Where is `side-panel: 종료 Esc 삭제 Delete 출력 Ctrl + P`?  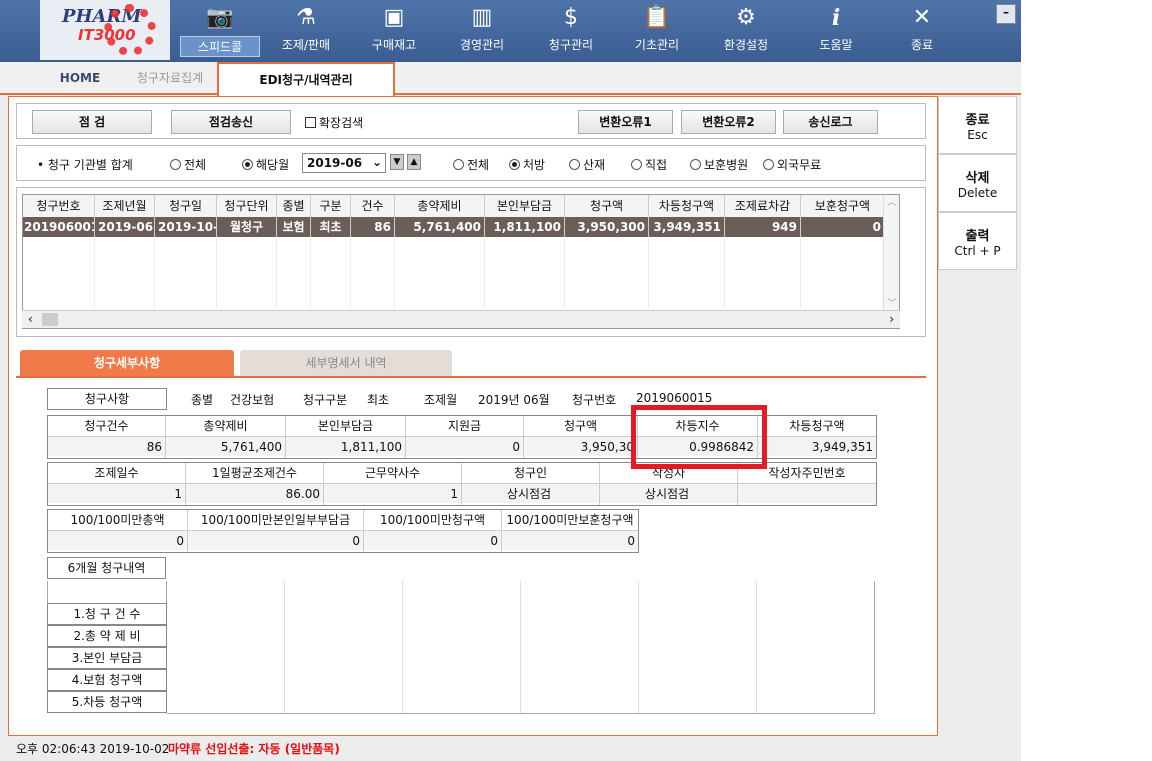 side-panel: 종료 Esc 삭제 Delete 출력 Ctrl + P is located at coordinates (977, 183).